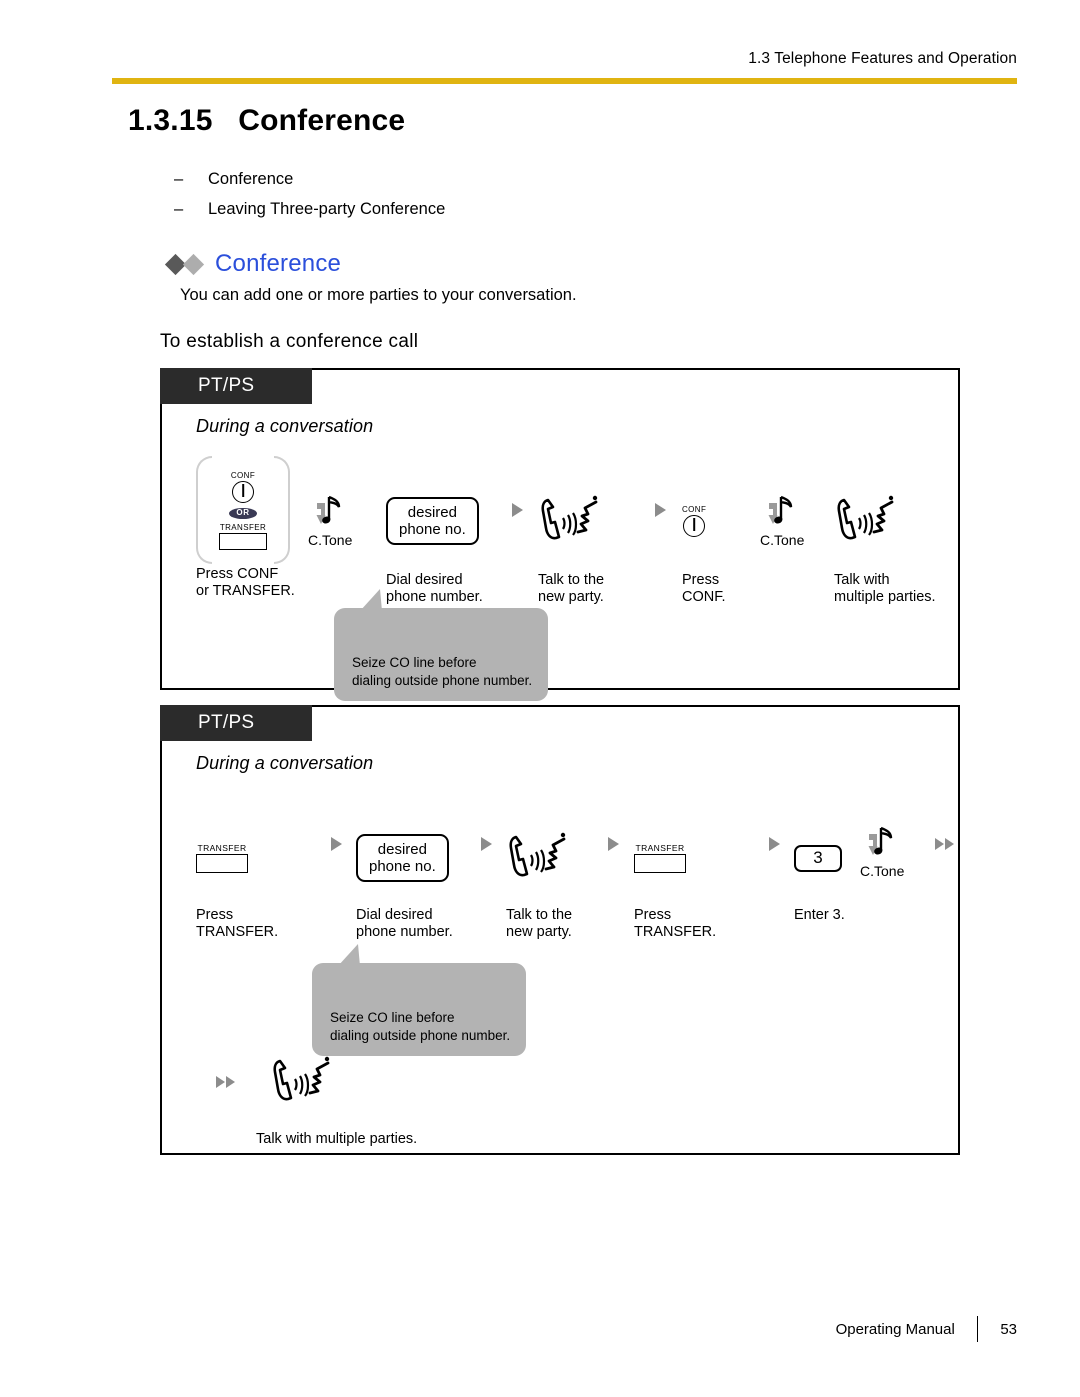 The height and width of the screenshot is (1397, 1080). Describe the element at coordinates (895, 1329) in the screenshot. I see `manual-name: Operating Manual` at that location.